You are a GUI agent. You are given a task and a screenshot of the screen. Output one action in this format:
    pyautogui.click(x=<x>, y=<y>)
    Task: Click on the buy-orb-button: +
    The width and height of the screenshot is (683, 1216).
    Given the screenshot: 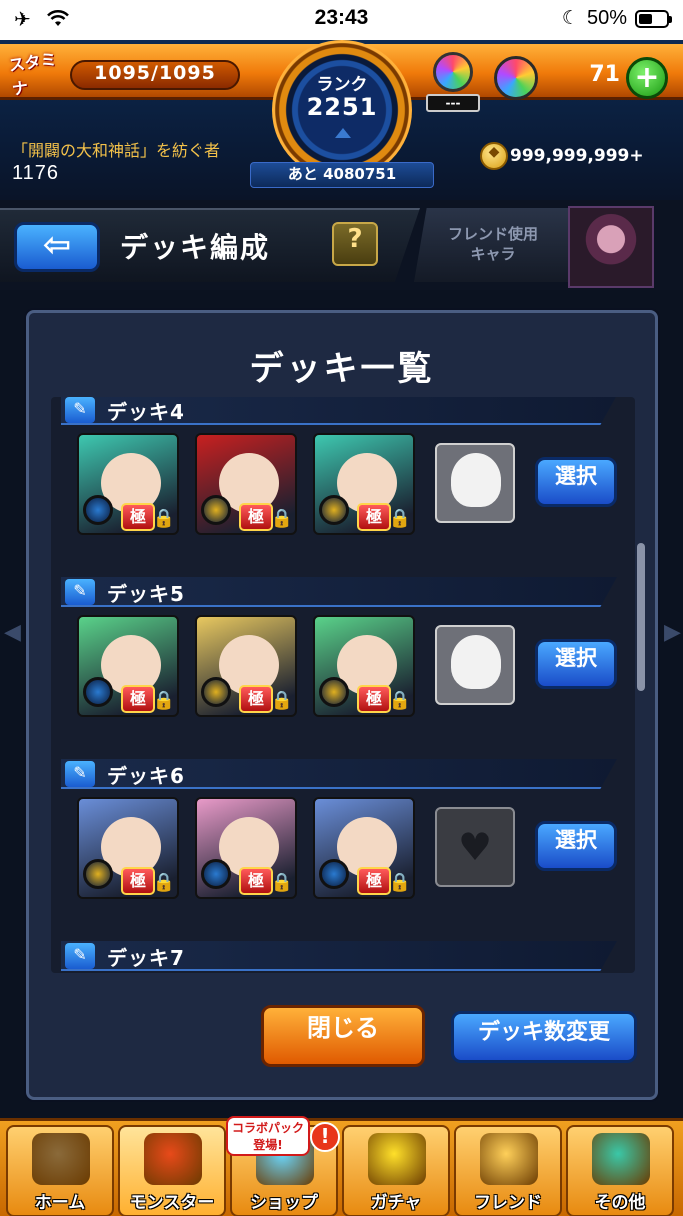 What is the action you would take?
    pyautogui.click(x=647, y=78)
    